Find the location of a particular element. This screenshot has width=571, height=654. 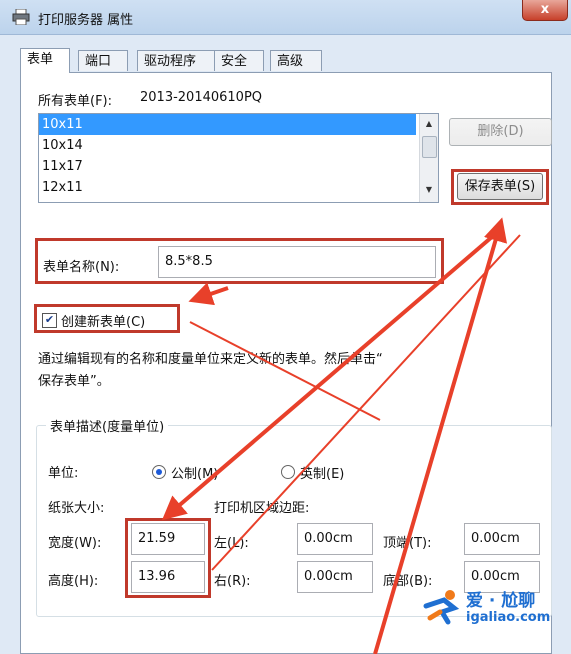

list-item: 10x14 is located at coordinates (227, 145).